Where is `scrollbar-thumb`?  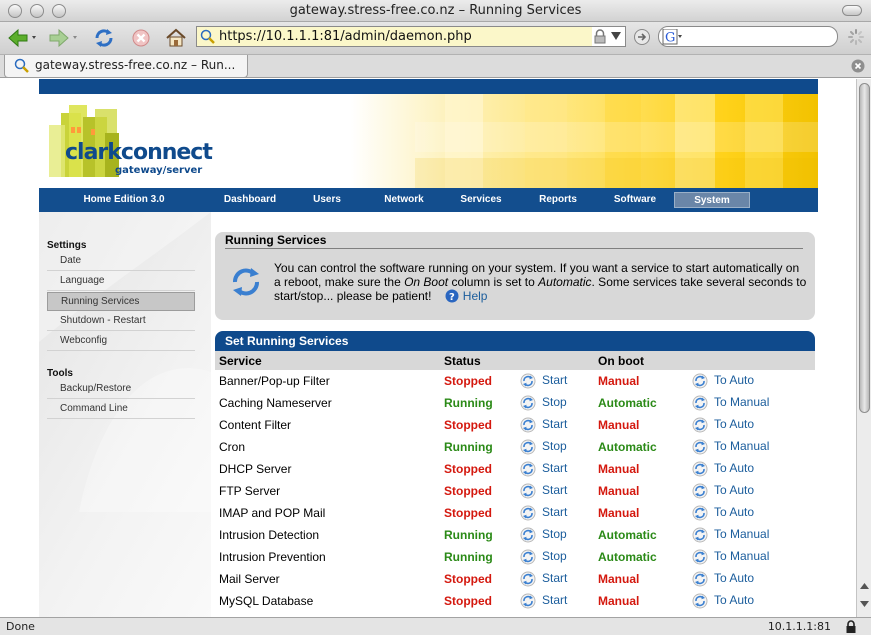
scrollbar-thumb is located at coordinates (864, 248).